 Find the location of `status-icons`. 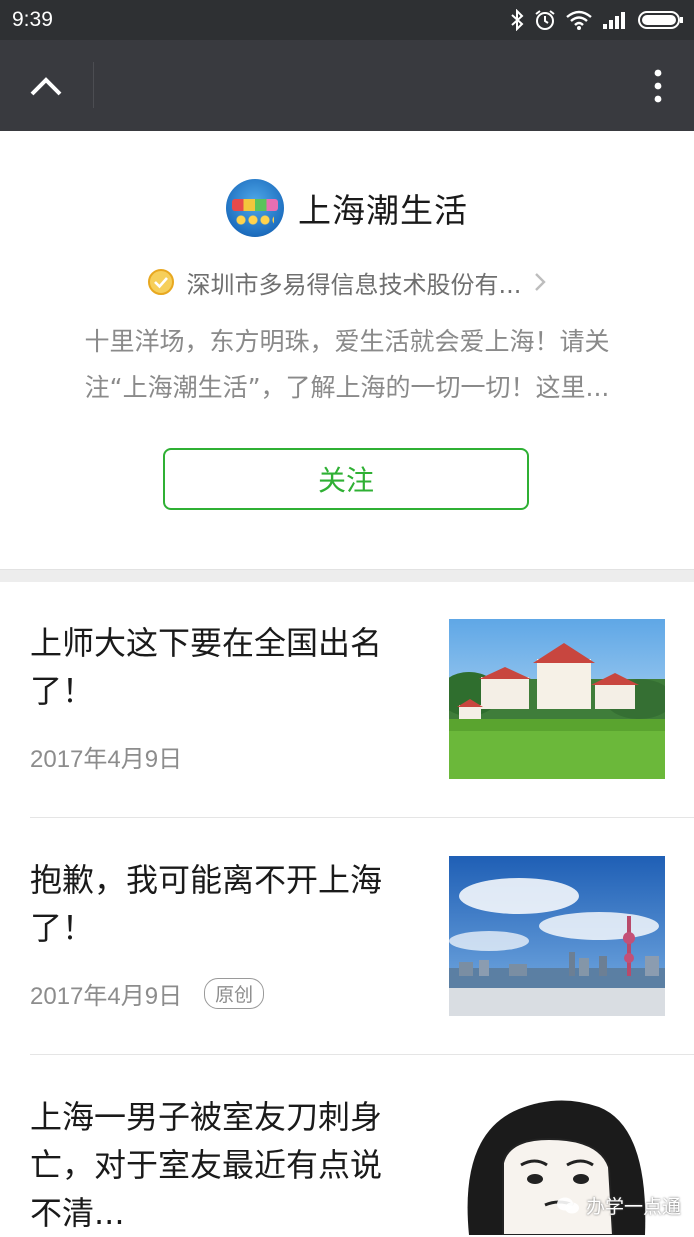

status-icons is located at coordinates (597, 20).